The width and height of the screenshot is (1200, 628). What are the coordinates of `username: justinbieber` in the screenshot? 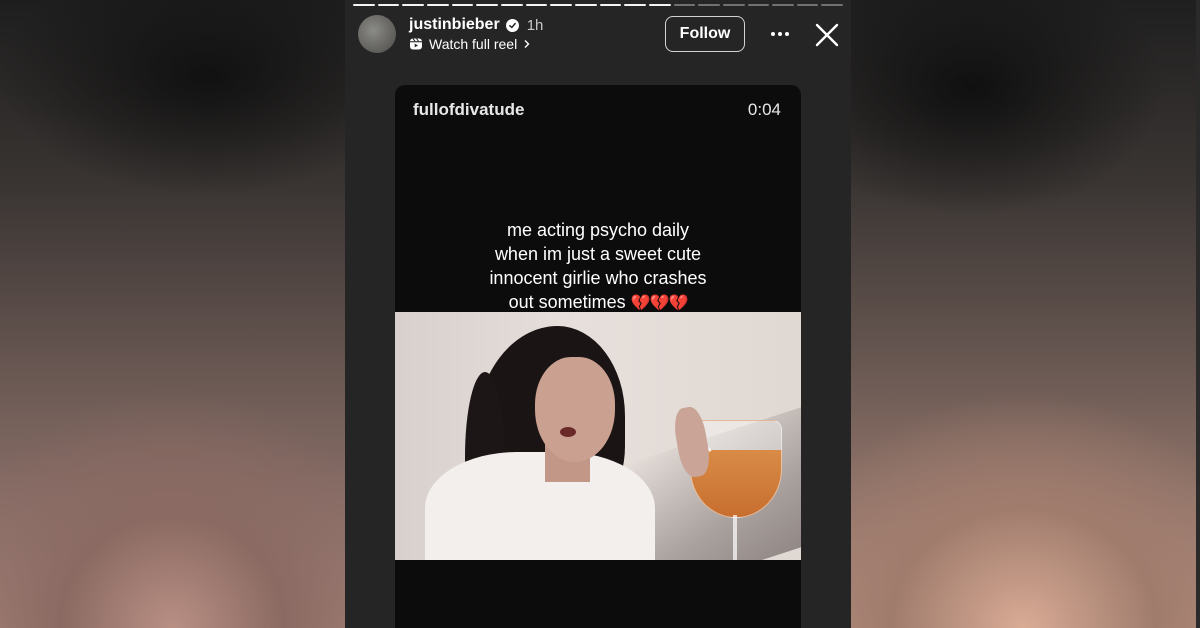 It's located at (454, 25).